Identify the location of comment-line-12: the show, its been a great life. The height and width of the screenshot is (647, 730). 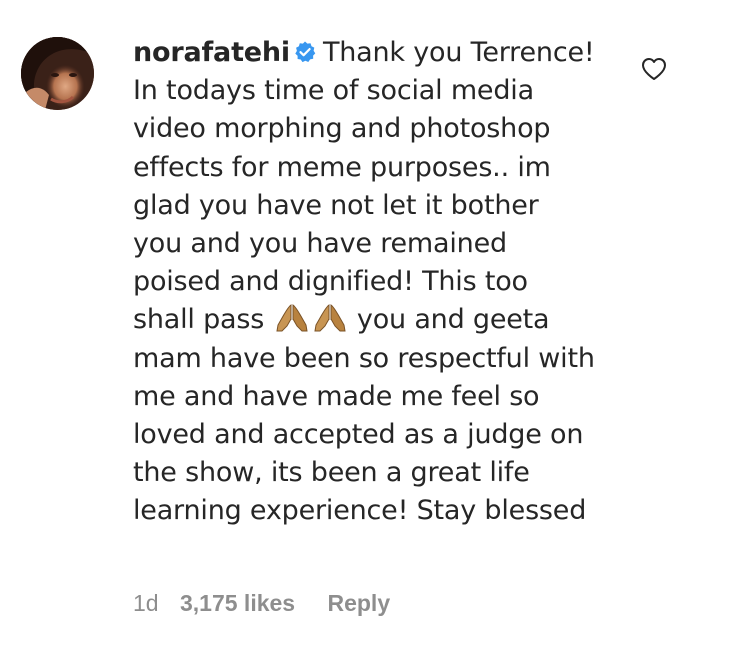
(331, 473).